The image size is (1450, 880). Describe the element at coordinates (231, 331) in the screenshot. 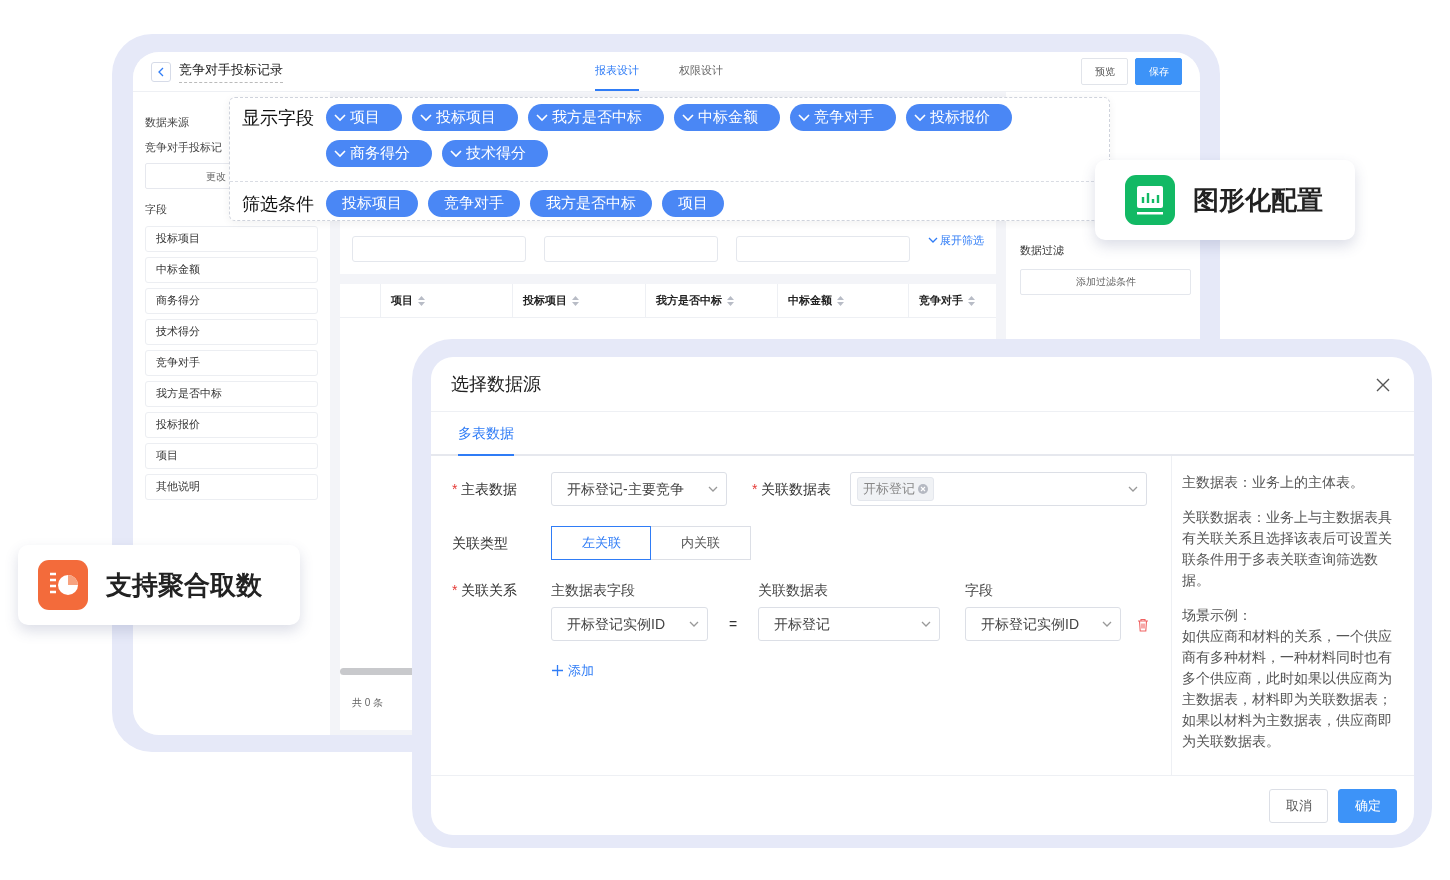

I see `field-item: 技术得分` at that location.